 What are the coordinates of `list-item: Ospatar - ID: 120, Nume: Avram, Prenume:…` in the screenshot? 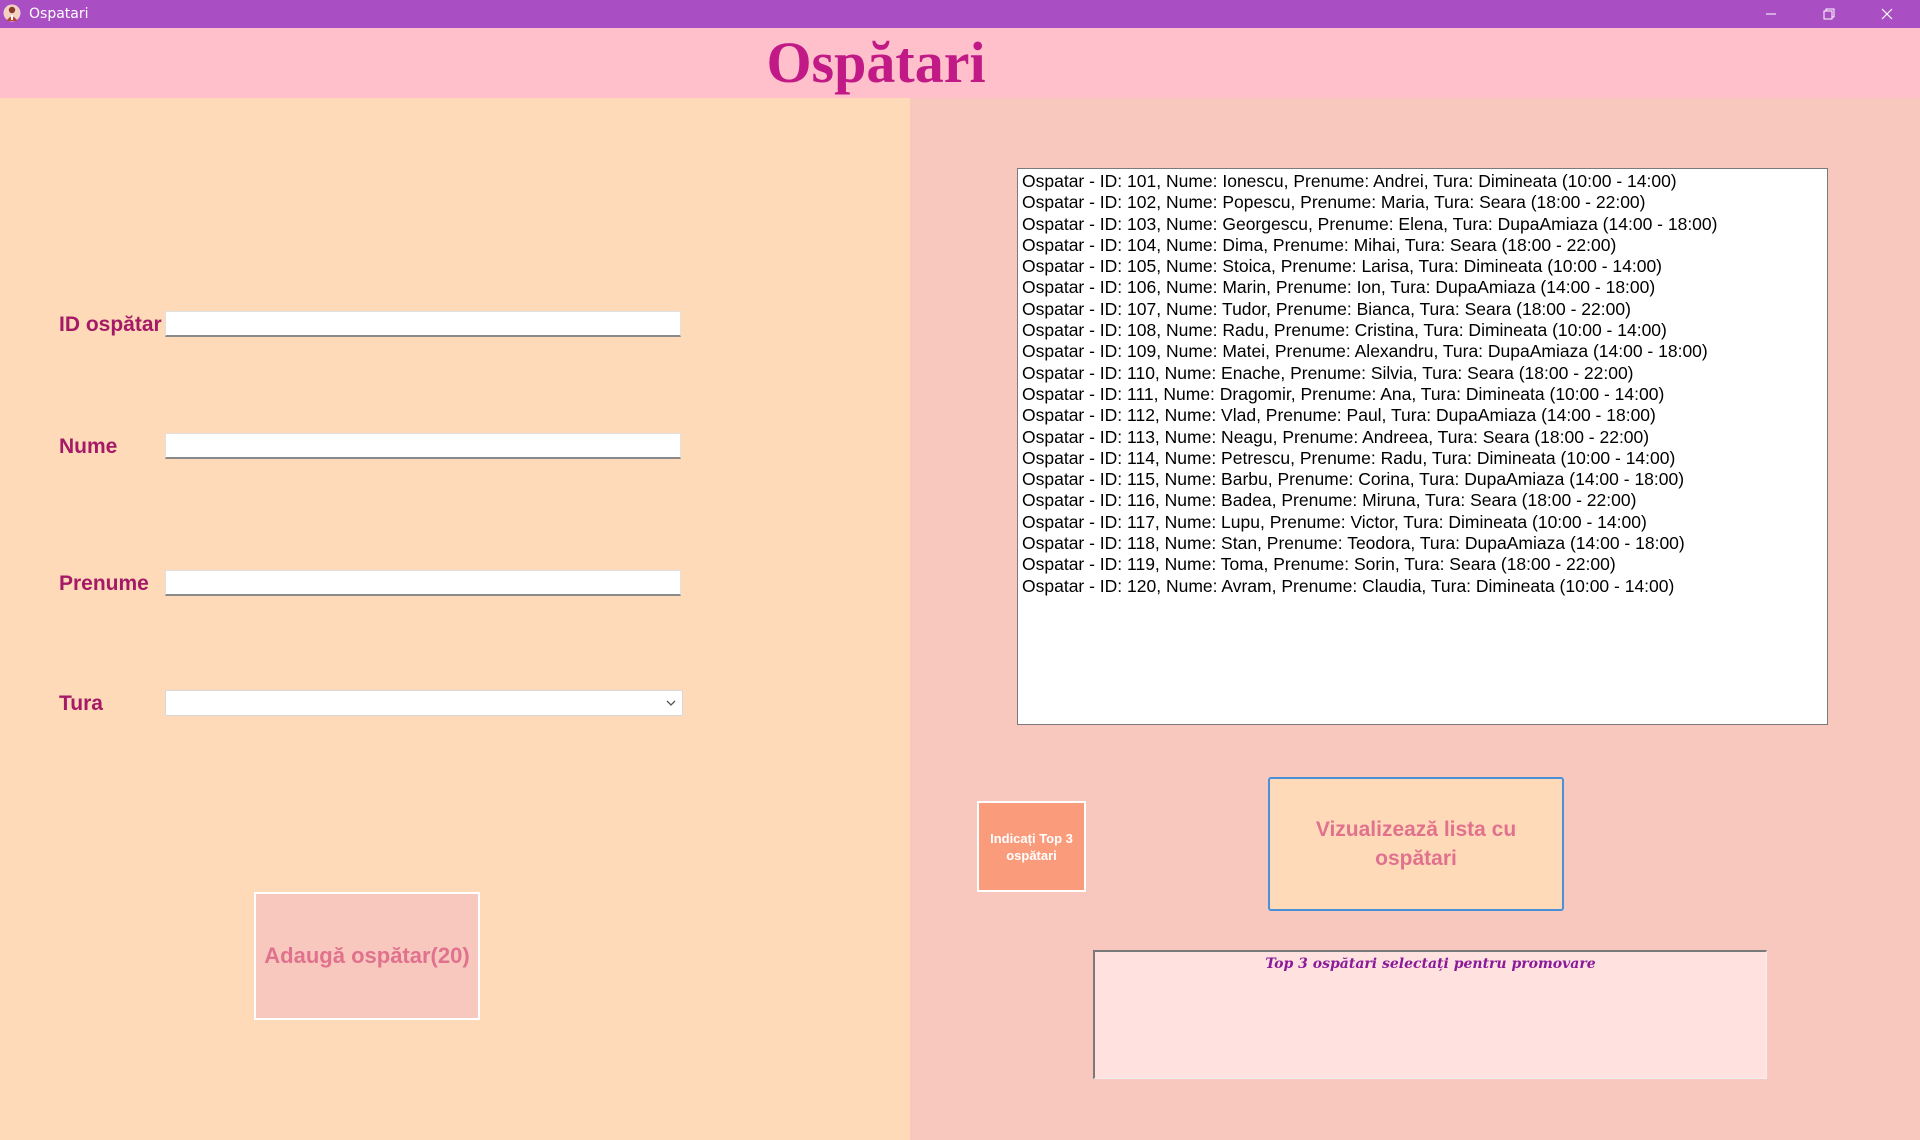 It's located at (1422, 586).